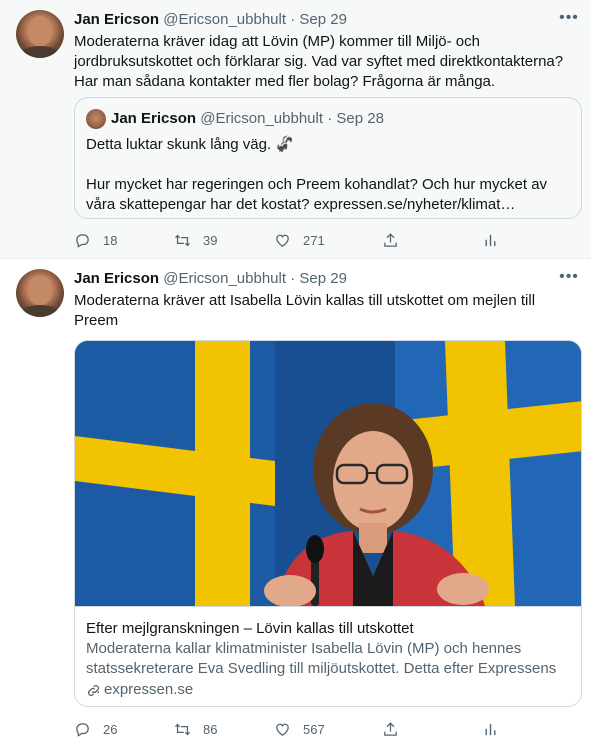  What do you see at coordinates (190, 144) in the screenshot?
I see `quoted-text-line-1: Detta luktar skunk lång väg. 🦨` at bounding box center [190, 144].